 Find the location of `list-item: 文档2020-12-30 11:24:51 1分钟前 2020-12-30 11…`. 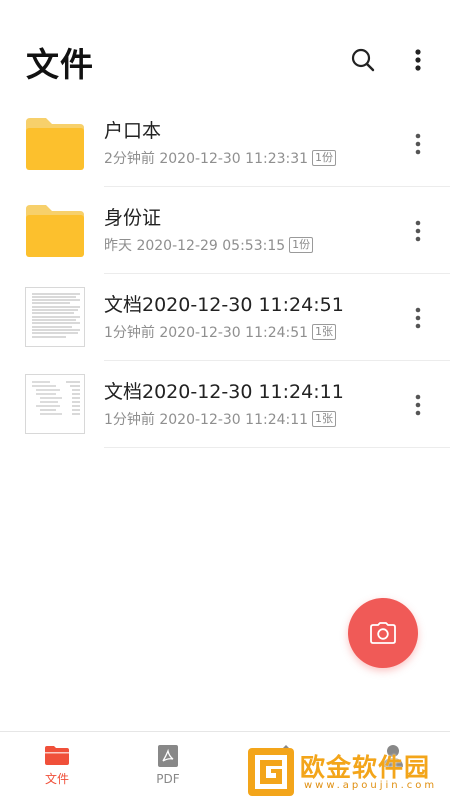

list-item: 文档2020-12-30 11:24:51 1分钟前 2020-12-30 11… is located at coordinates (225, 317).